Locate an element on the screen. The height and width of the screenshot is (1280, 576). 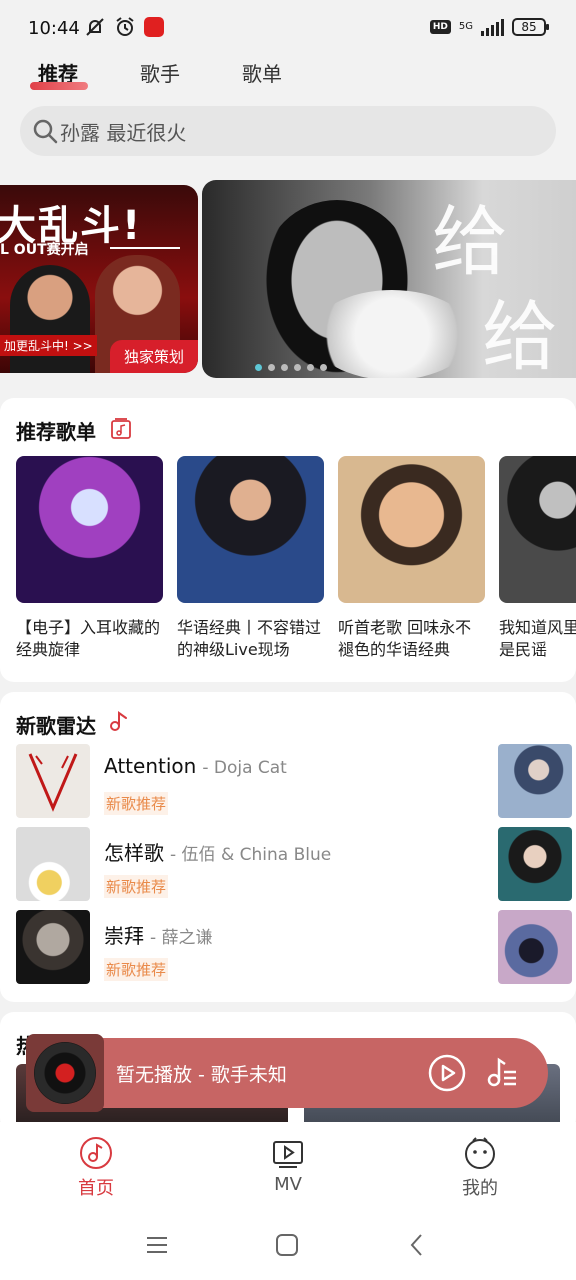
netease-app-icon is located at coordinates (154, 27).